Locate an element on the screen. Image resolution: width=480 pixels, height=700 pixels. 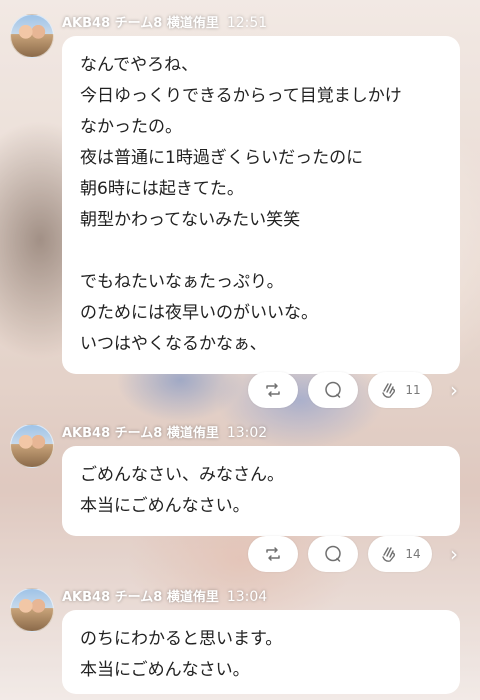
message-bubble: ごめんなさい、みなさん。 本当にごめんなさい。 is located at coordinates (261, 491).